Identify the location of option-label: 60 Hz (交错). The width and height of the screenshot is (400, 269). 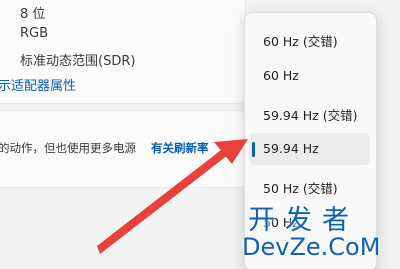
(300, 41).